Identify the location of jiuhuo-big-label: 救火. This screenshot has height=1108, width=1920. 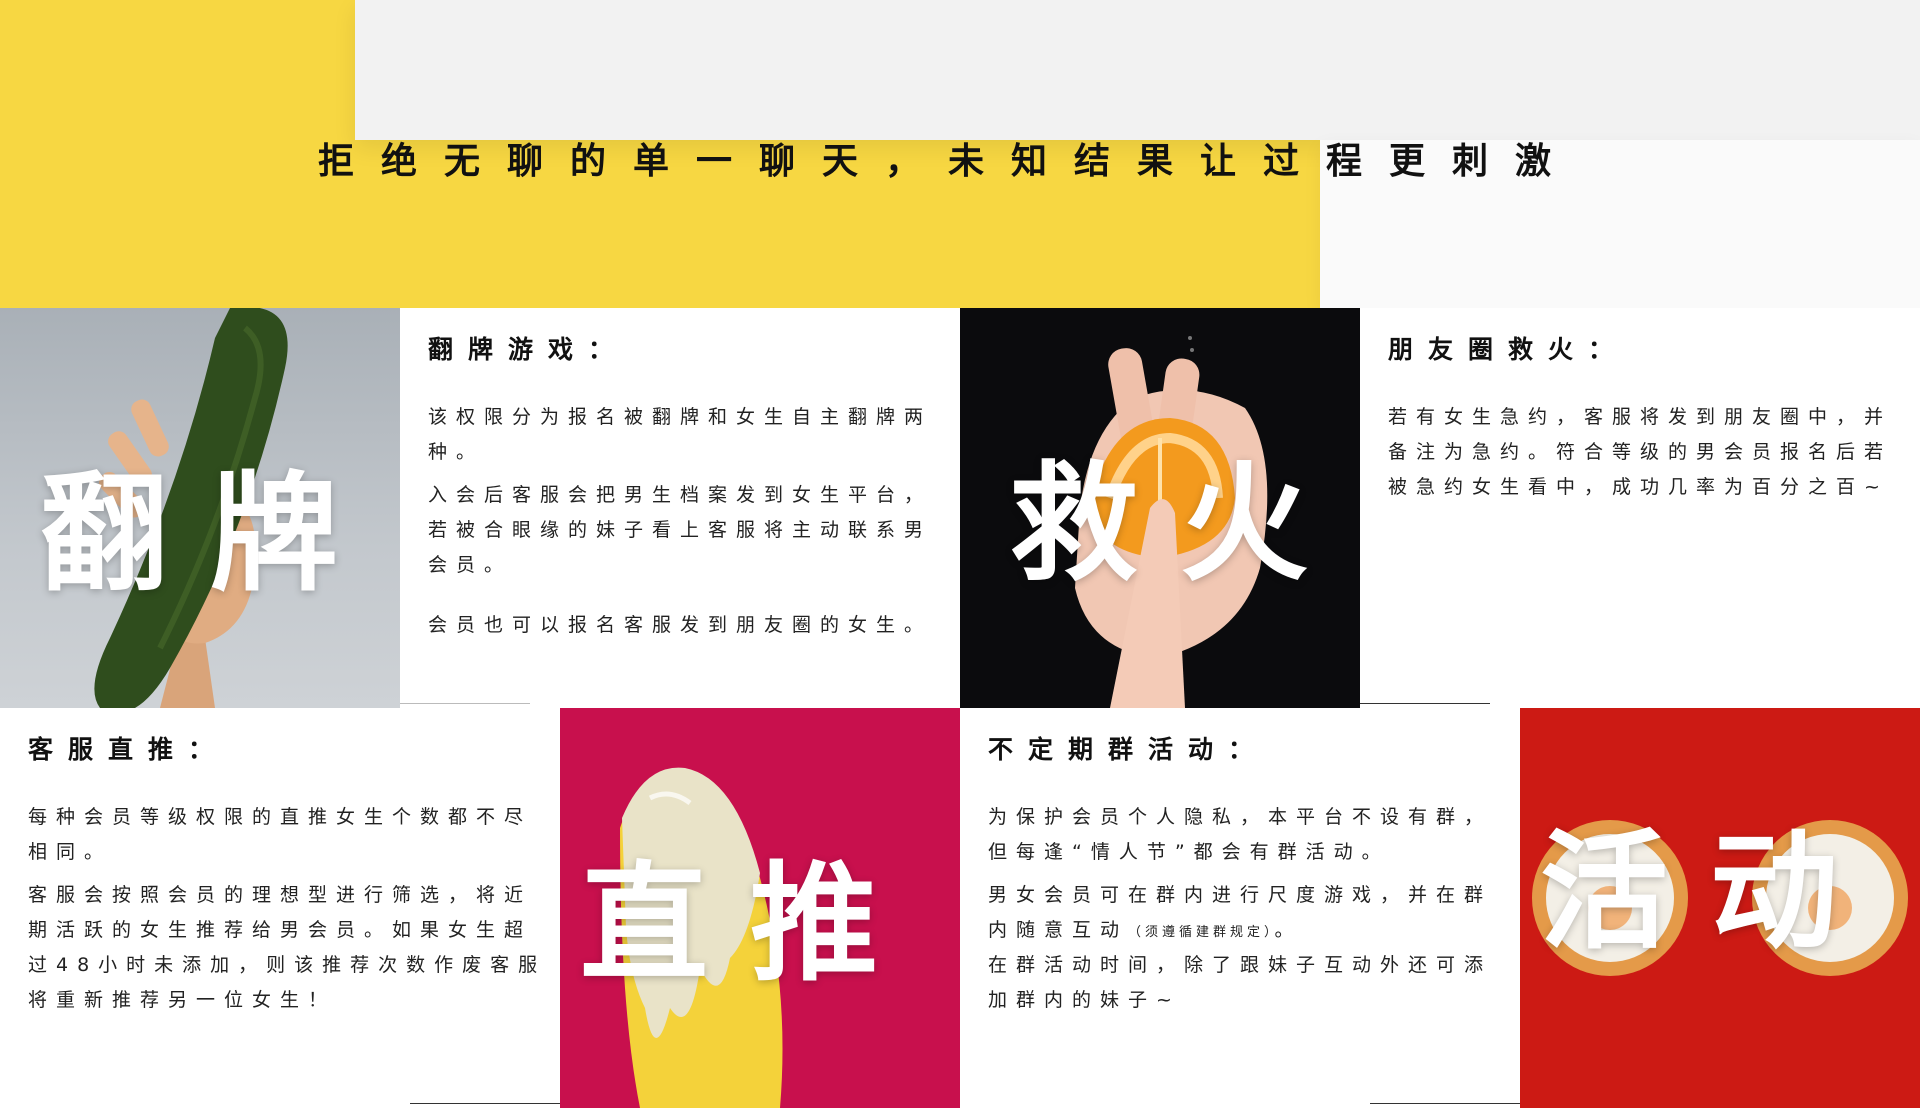
(1180, 524).